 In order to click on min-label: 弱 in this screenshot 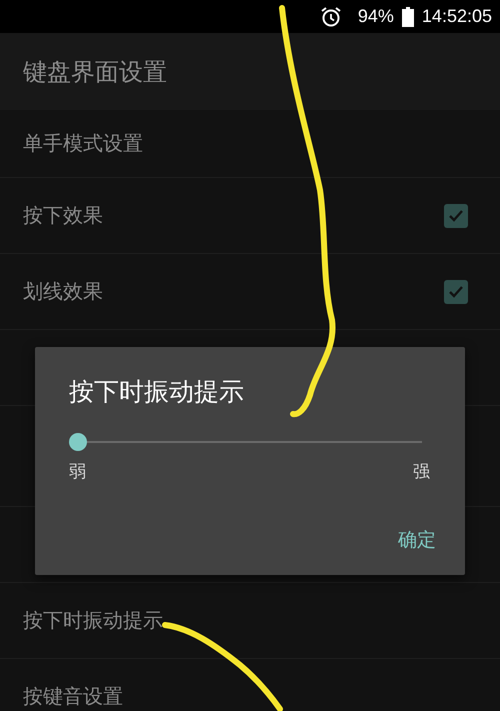, I will do `click(77, 472)`.